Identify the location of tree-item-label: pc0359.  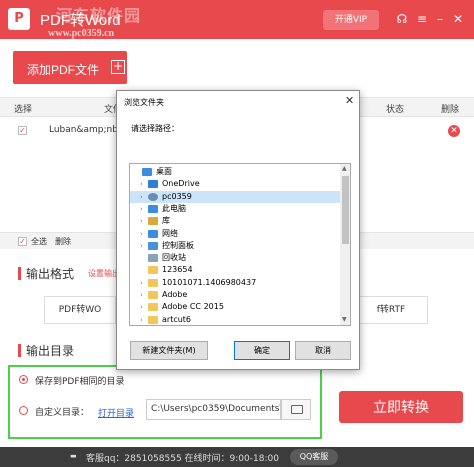
(177, 196).